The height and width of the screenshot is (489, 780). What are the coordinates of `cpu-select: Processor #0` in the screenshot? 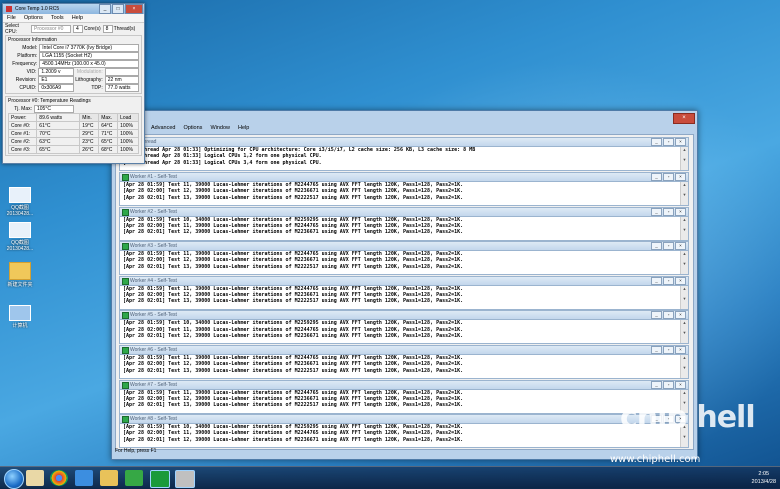 It's located at (51, 29).